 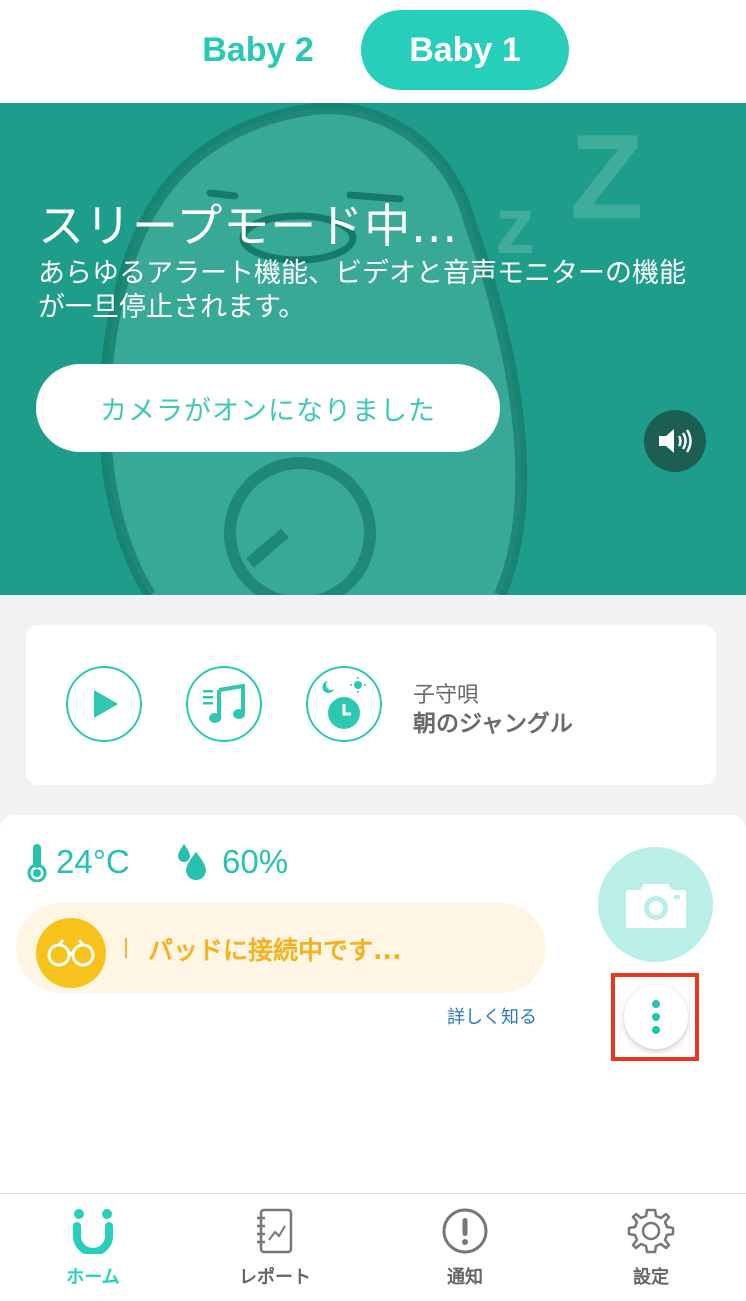 What do you see at coordinates (655, 1017) in the screenshot?
I see `highlight-box` at bounding box center [655, 1017].